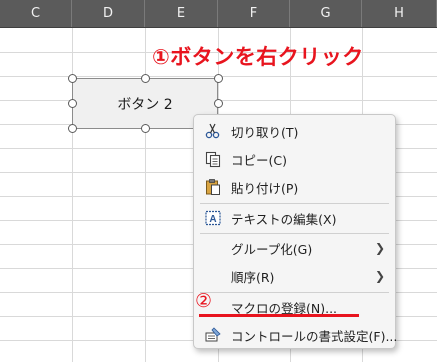  I want to click on menu-item-label: 貼り付け(P), so click(265, 188).